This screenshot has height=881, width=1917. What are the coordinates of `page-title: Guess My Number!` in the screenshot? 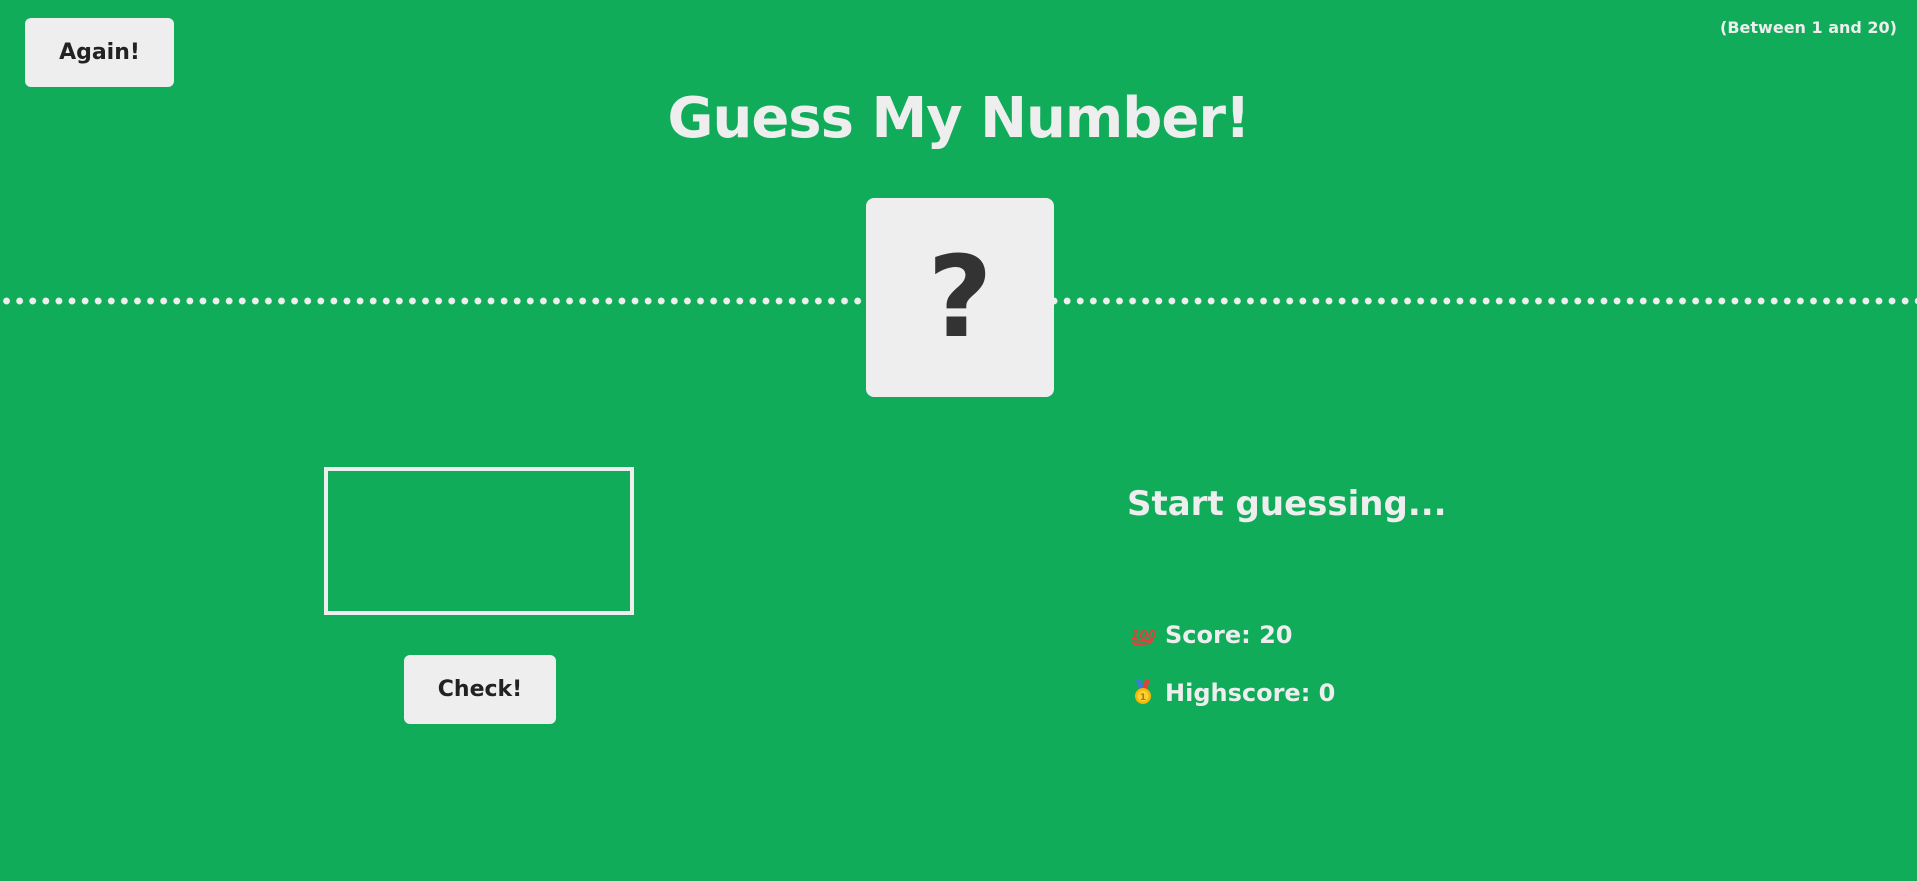 It's located at (958, 118).